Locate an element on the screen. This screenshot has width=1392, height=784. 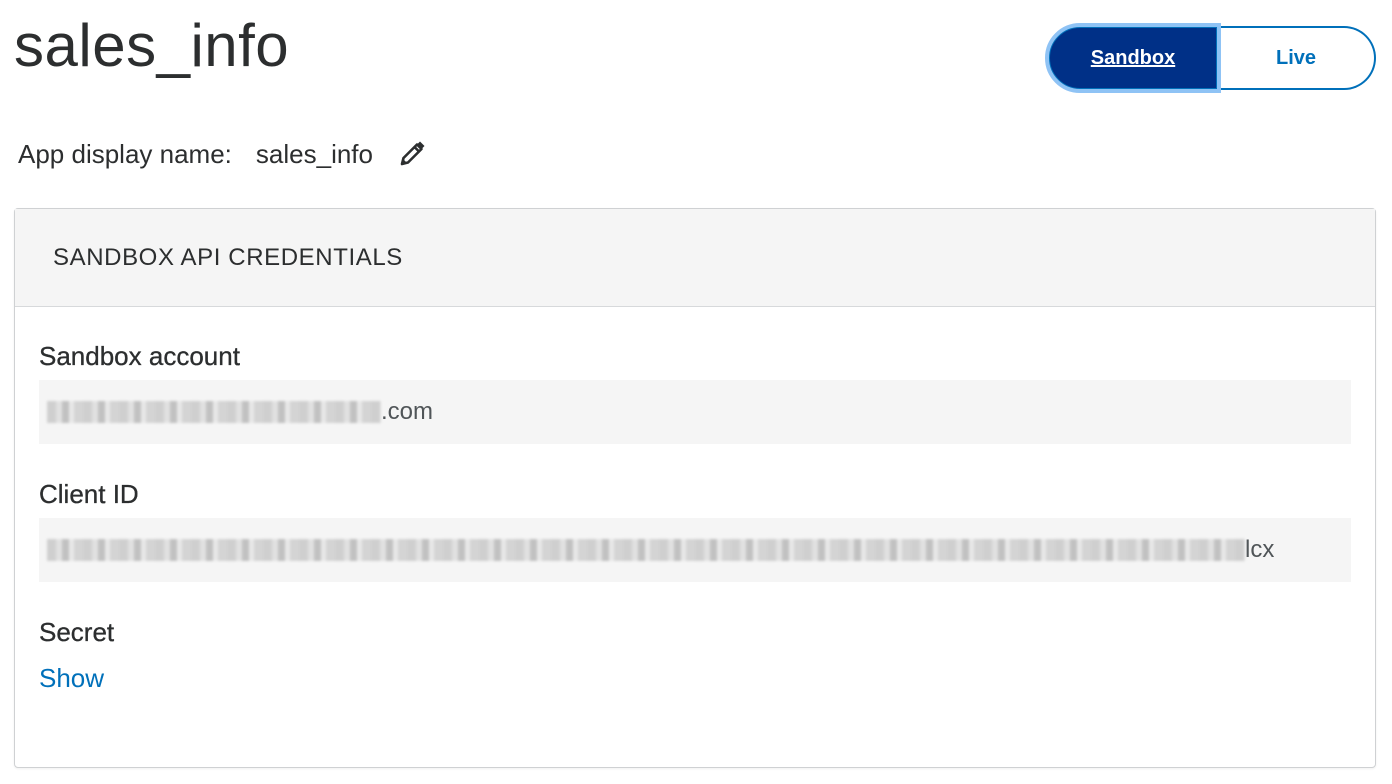
client-id-field: lcx is located at coordinates (695, 550).